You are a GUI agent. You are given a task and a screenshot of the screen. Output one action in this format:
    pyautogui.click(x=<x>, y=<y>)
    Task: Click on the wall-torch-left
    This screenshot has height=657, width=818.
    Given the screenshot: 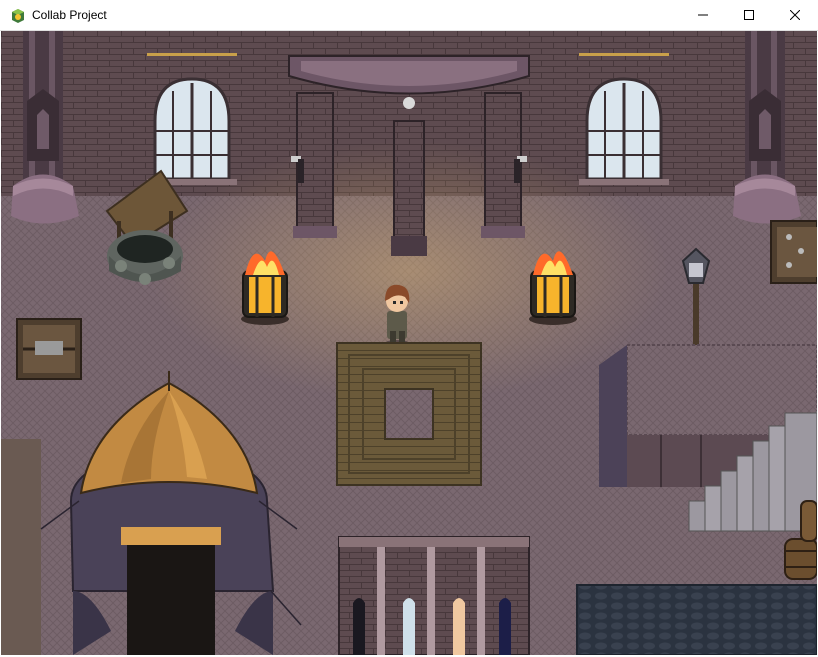 What is the action you would take?
    pyautogui.click(x=301, y=171)
    